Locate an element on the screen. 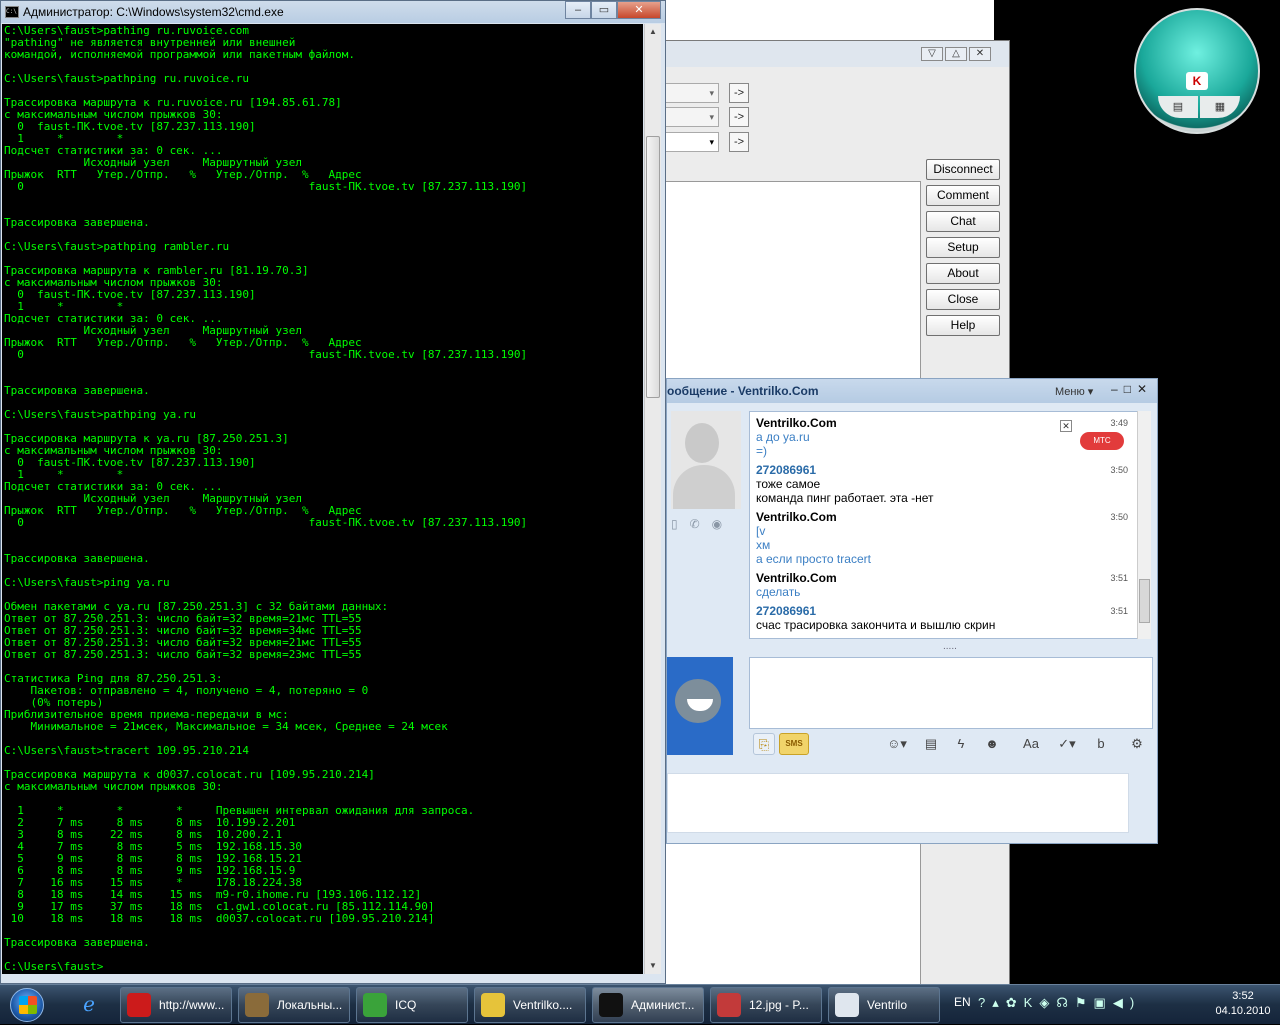 This screenshot has width=1280, height=1025. ventrilo-titlebar: ▽ △ ✕ is located at coordinates (825, 54).